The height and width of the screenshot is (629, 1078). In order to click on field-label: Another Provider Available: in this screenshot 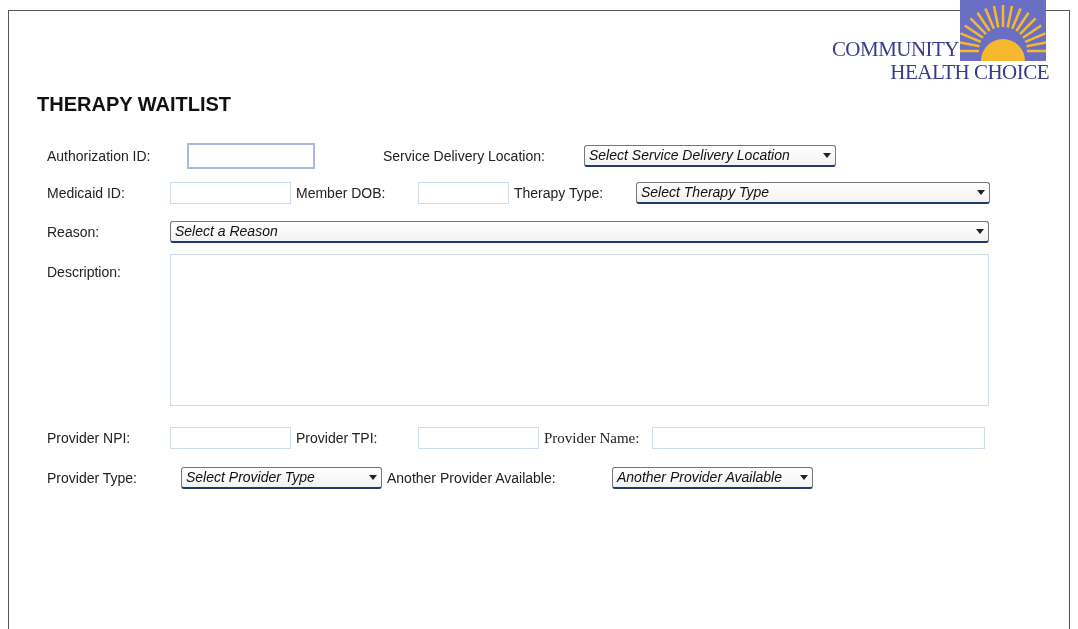, I will do `click(471, 478)`.